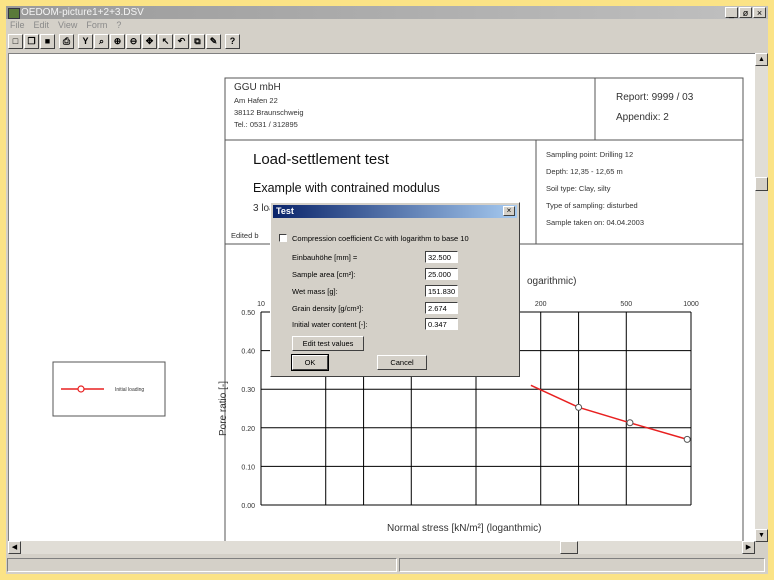 This screenshot has height=580, width=774. I want to click on toolbar: □ ❐ ■ ⎙ Y ⌕ ⊕ ⊖ ✥ ↖ ↶ ⧉ ✎?, so click(124, 42).